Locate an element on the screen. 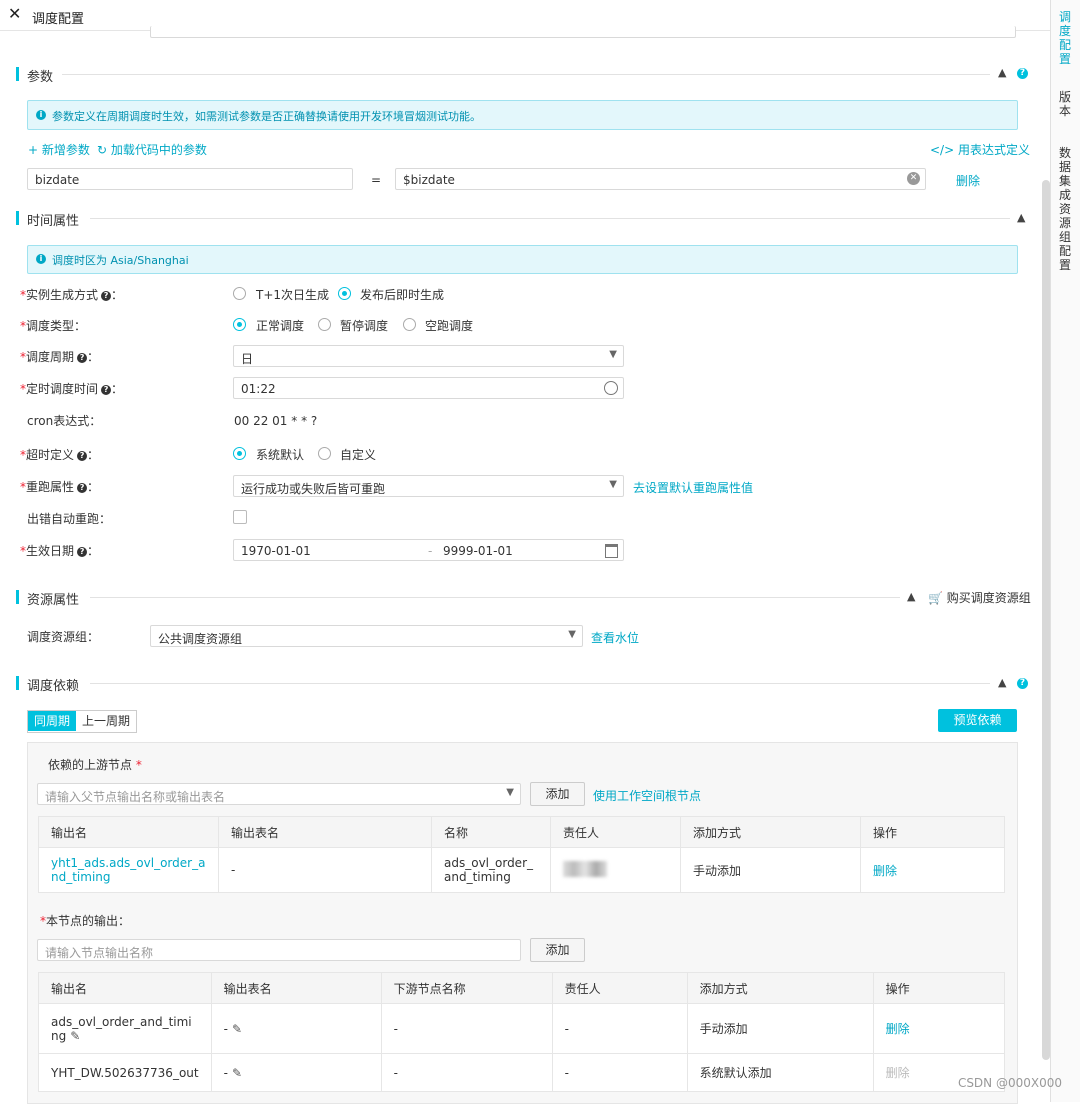 This screenshot has width=1080, height=1104. timed-label: 定时调度时间 is located at coordinates (62, 389).